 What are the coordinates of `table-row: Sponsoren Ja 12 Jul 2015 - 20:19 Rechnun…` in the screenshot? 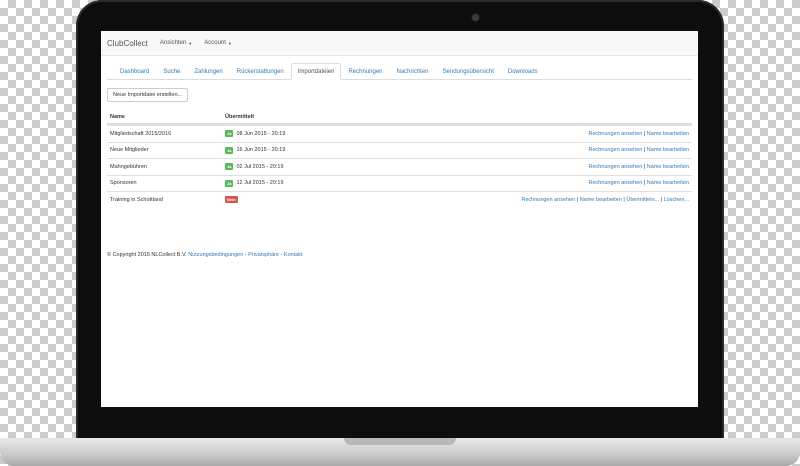 It's located at (399, 183).